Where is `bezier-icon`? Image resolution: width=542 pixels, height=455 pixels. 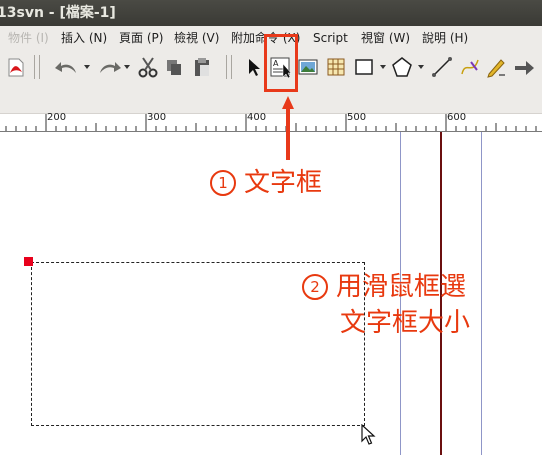 bezier-icon is located at coordinates (470, 67).